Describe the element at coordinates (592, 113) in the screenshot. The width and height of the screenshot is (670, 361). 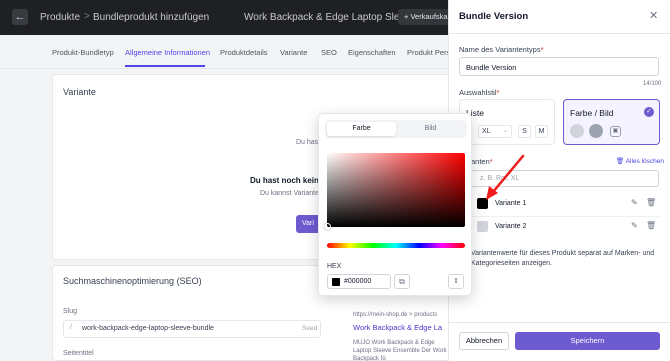
I see `style-option-color-title: Farbe / Bild` at that location.